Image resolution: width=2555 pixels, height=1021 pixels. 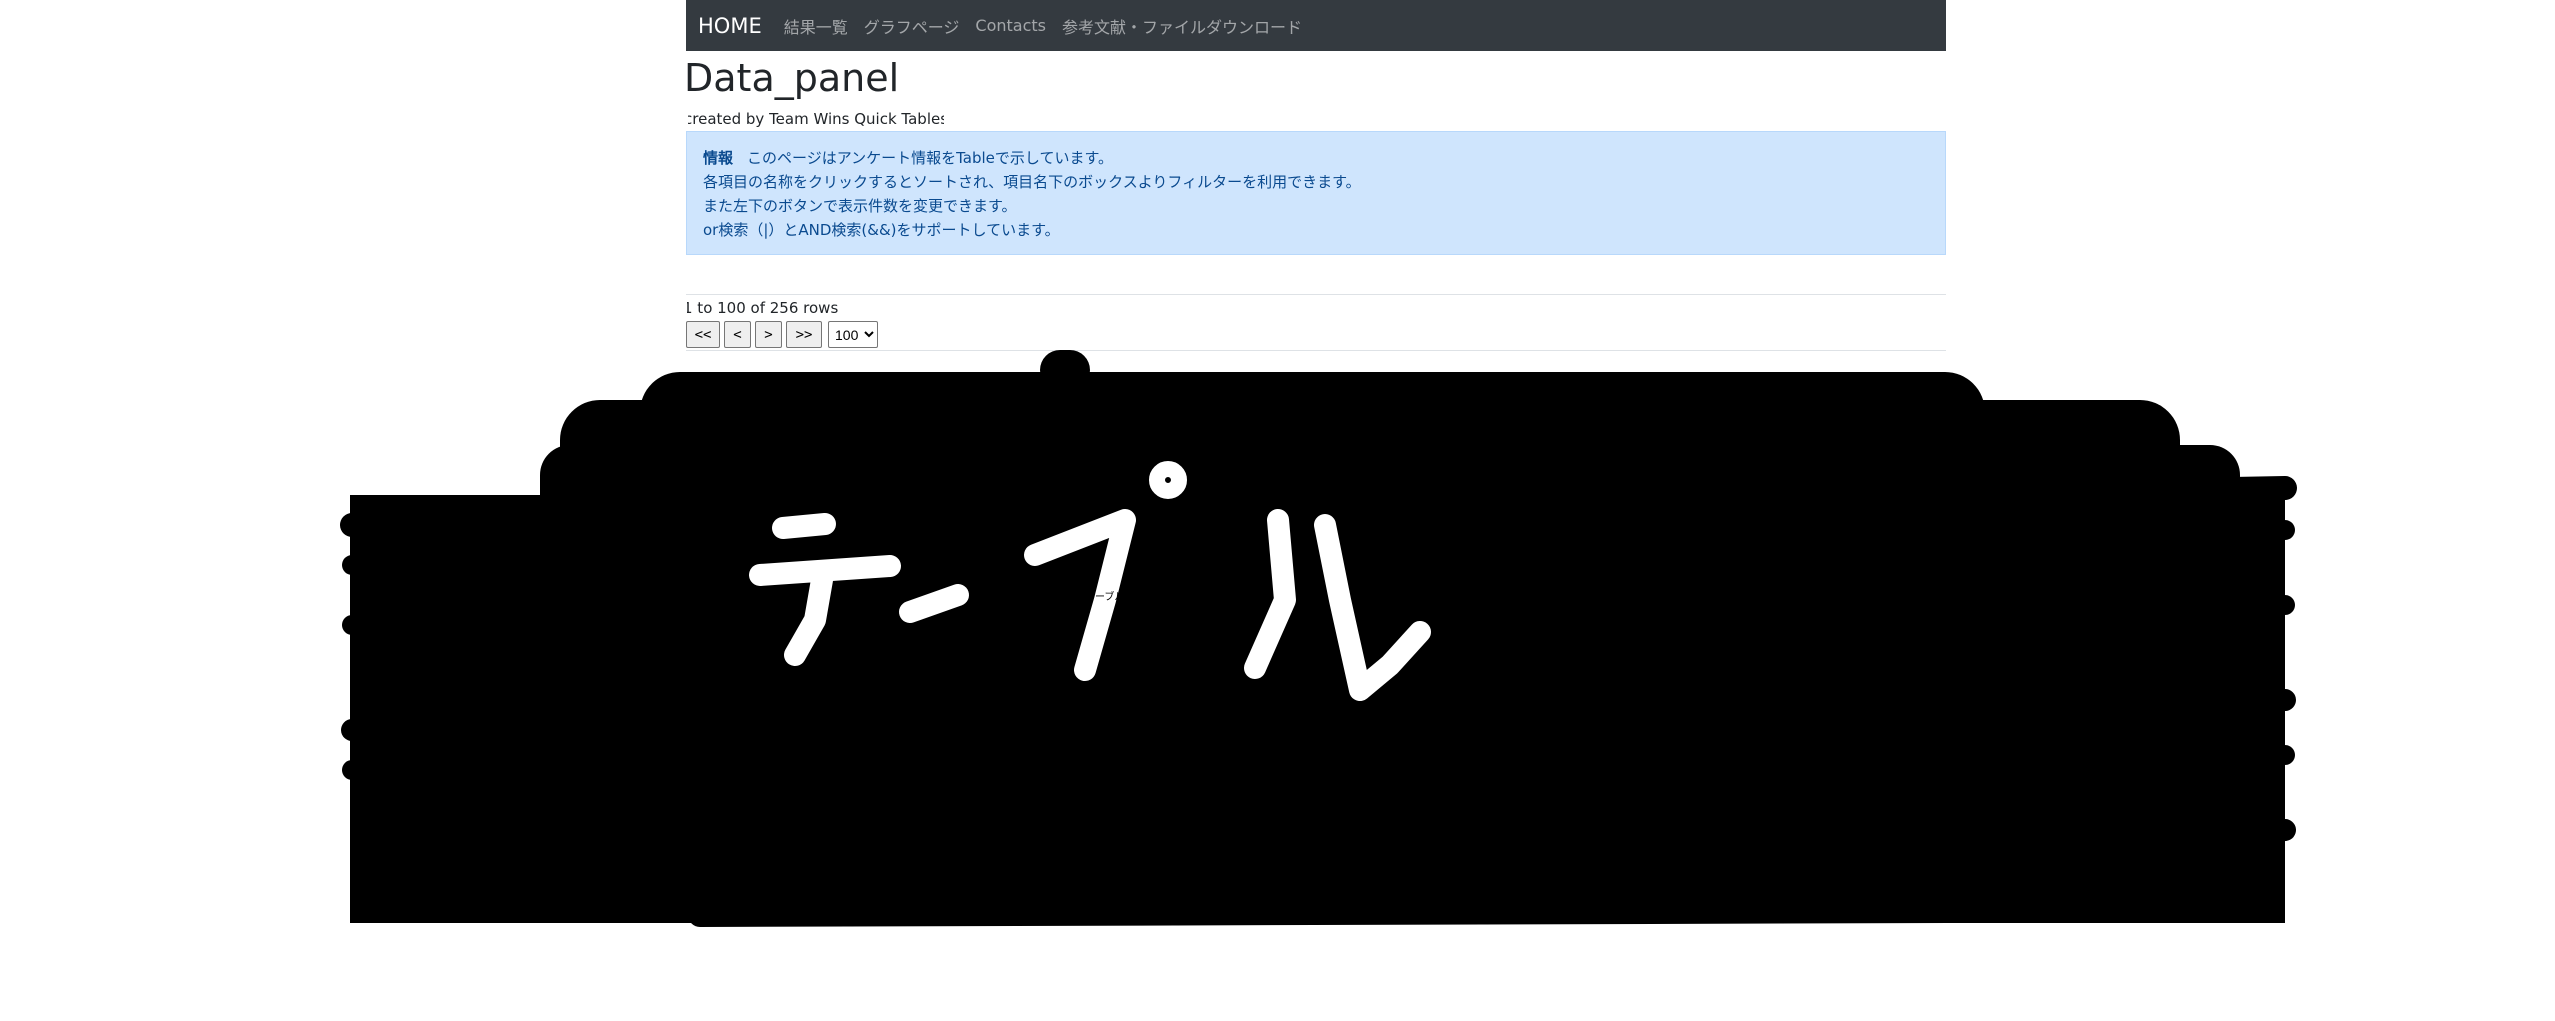 What do you see at coordinates (1182, 26) in the screenshot?
I see `nav-references-link: 参考文献・ファイルダウンロード` at bounding box center [1182, 26].